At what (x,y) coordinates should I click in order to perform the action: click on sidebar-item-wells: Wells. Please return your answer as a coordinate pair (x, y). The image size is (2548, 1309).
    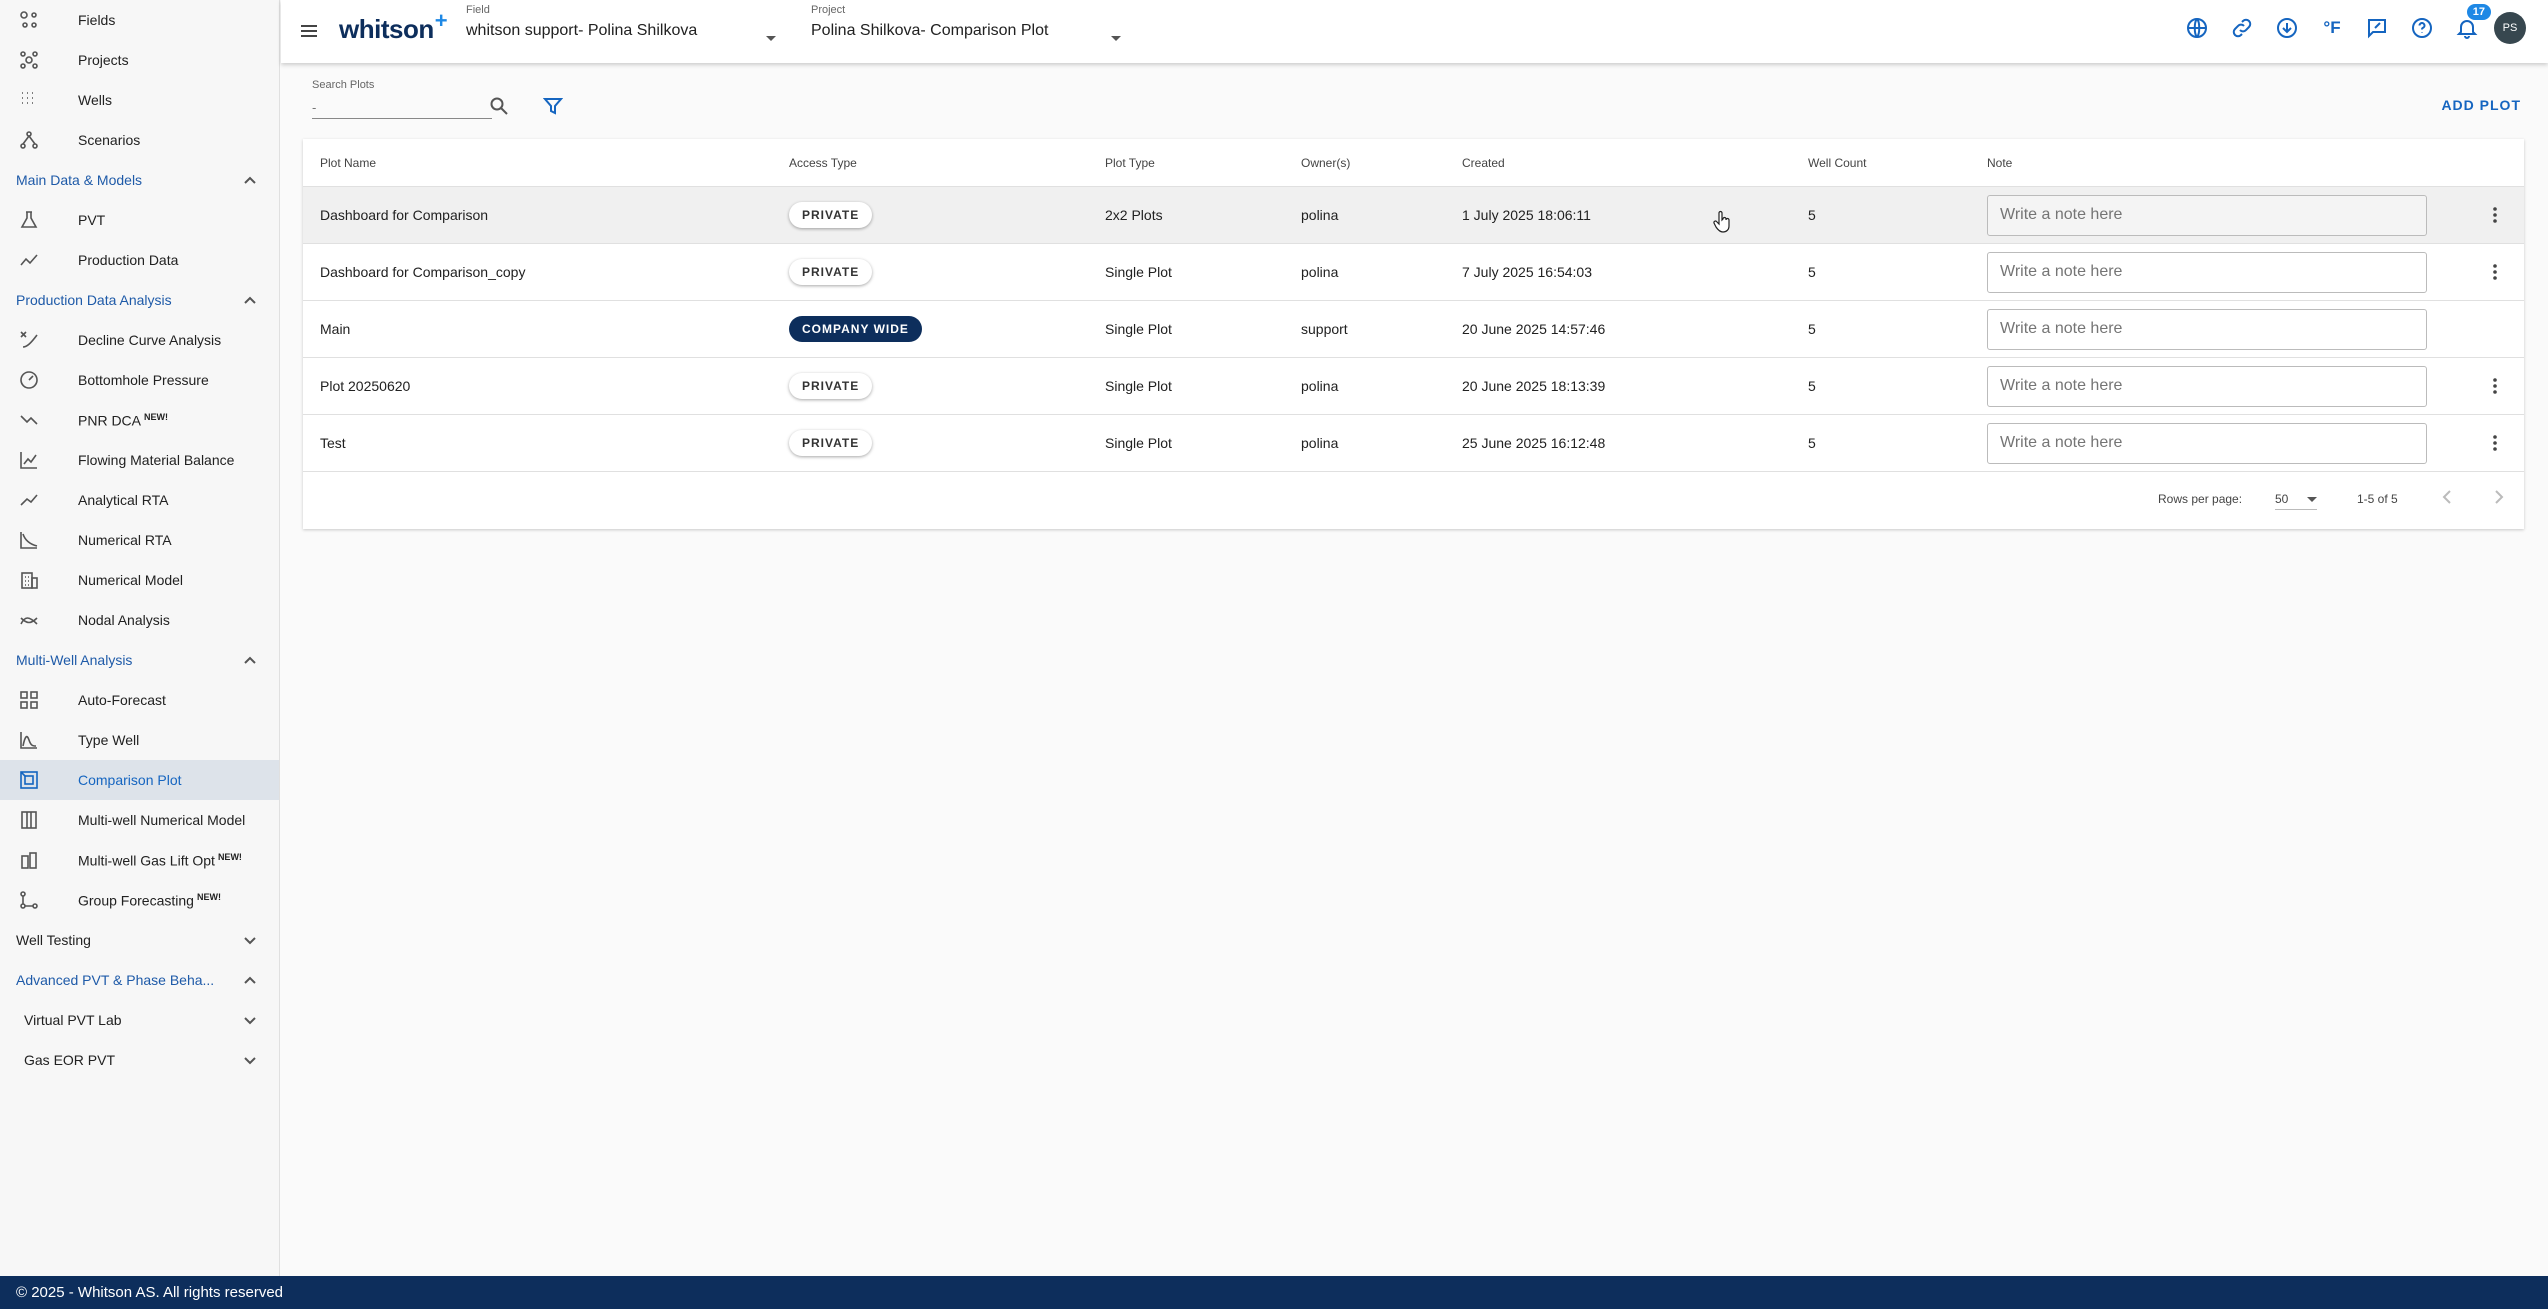
    Looking at the image, I should click on (139, 100).